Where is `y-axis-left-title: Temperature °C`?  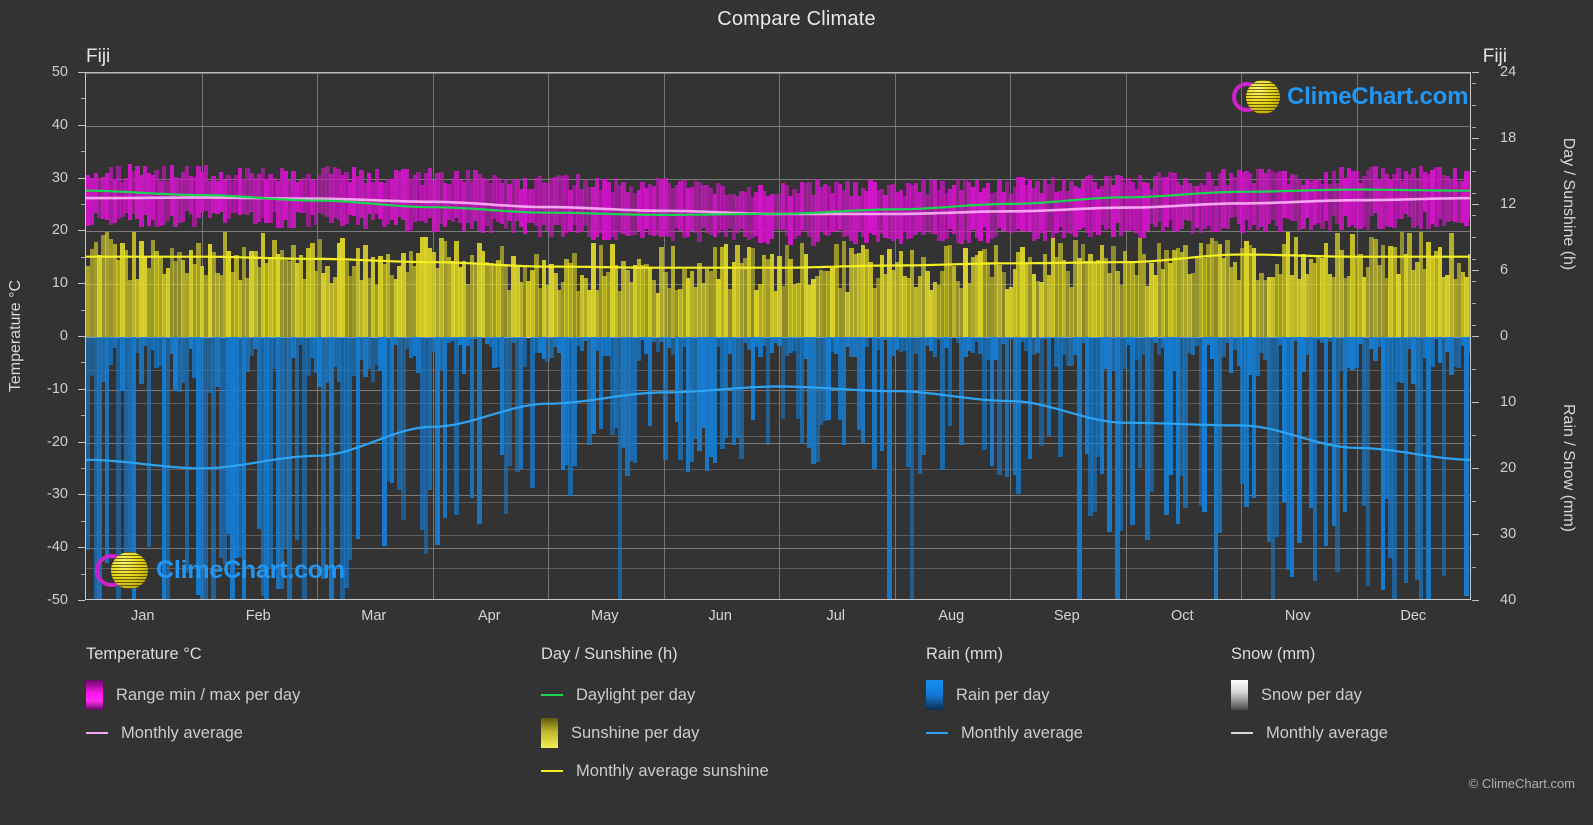 y-axis-left-title: Temperature °C is located at coordinates (15, 336).